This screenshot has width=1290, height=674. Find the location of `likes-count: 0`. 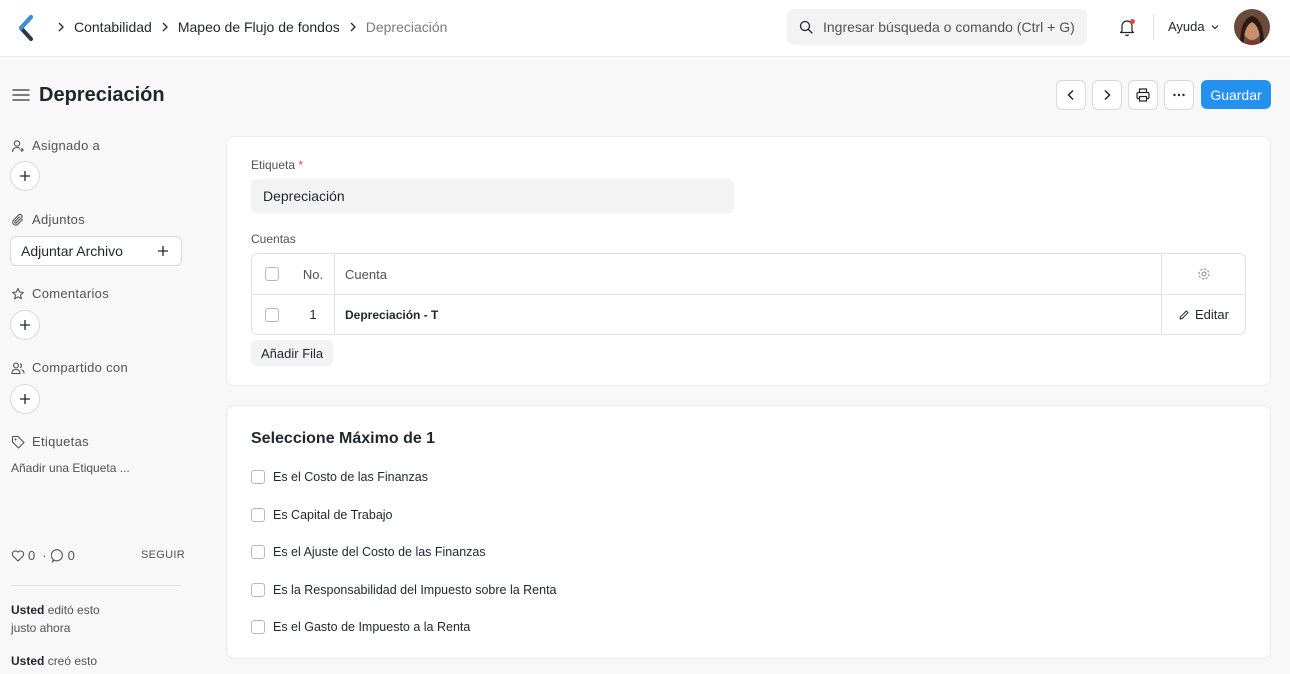

likes-count: 0 is located at coordinates (32, 555).